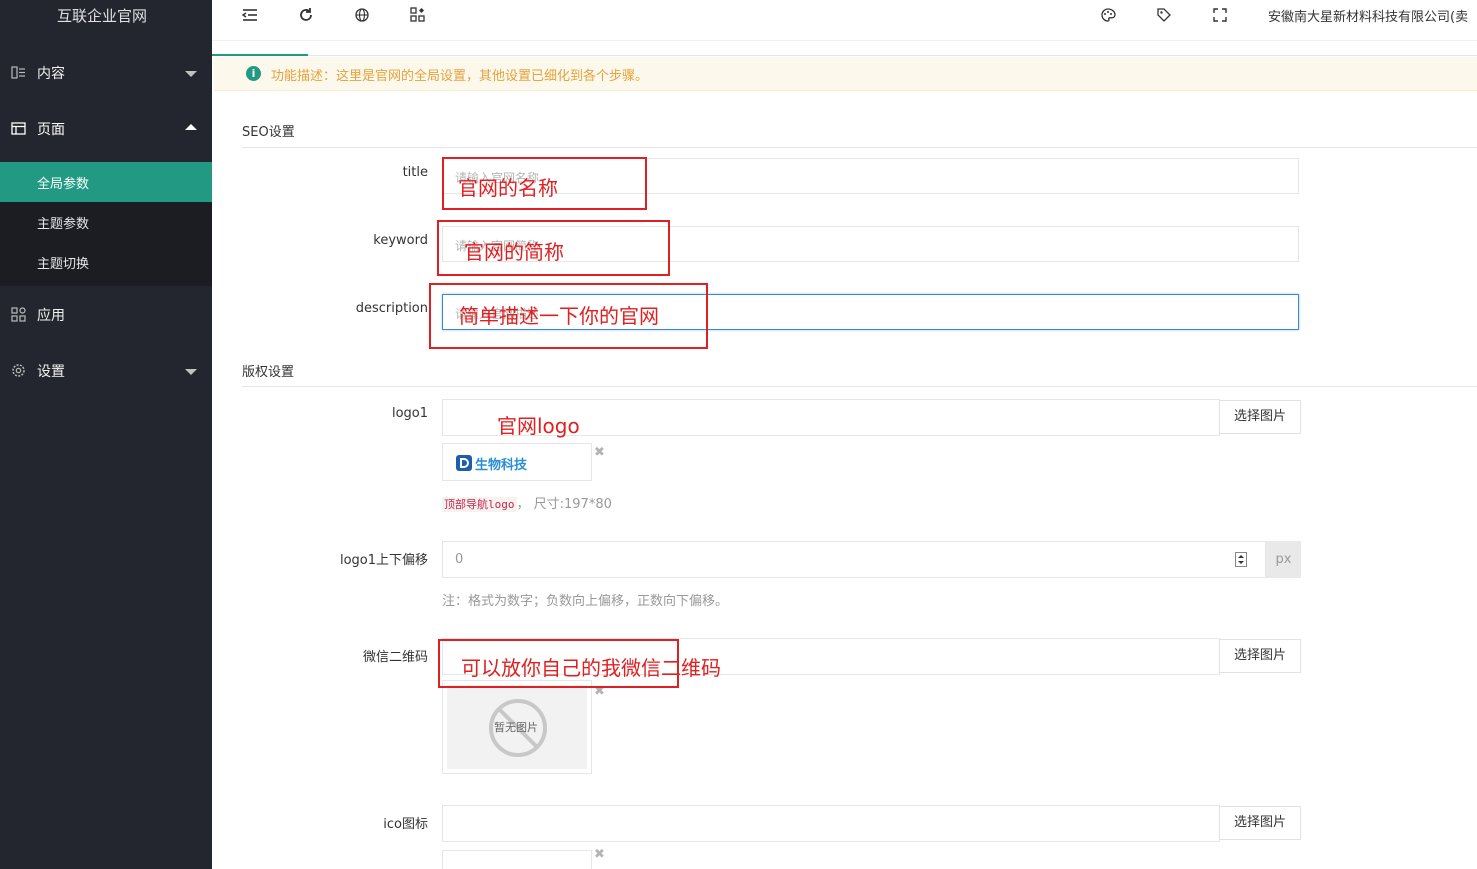 This screenshot has height=869, width=1477. What do you see at coordinates (391, 308) in the screenshot?
I see `field-label-description: description` at bounding box center [391, 308].